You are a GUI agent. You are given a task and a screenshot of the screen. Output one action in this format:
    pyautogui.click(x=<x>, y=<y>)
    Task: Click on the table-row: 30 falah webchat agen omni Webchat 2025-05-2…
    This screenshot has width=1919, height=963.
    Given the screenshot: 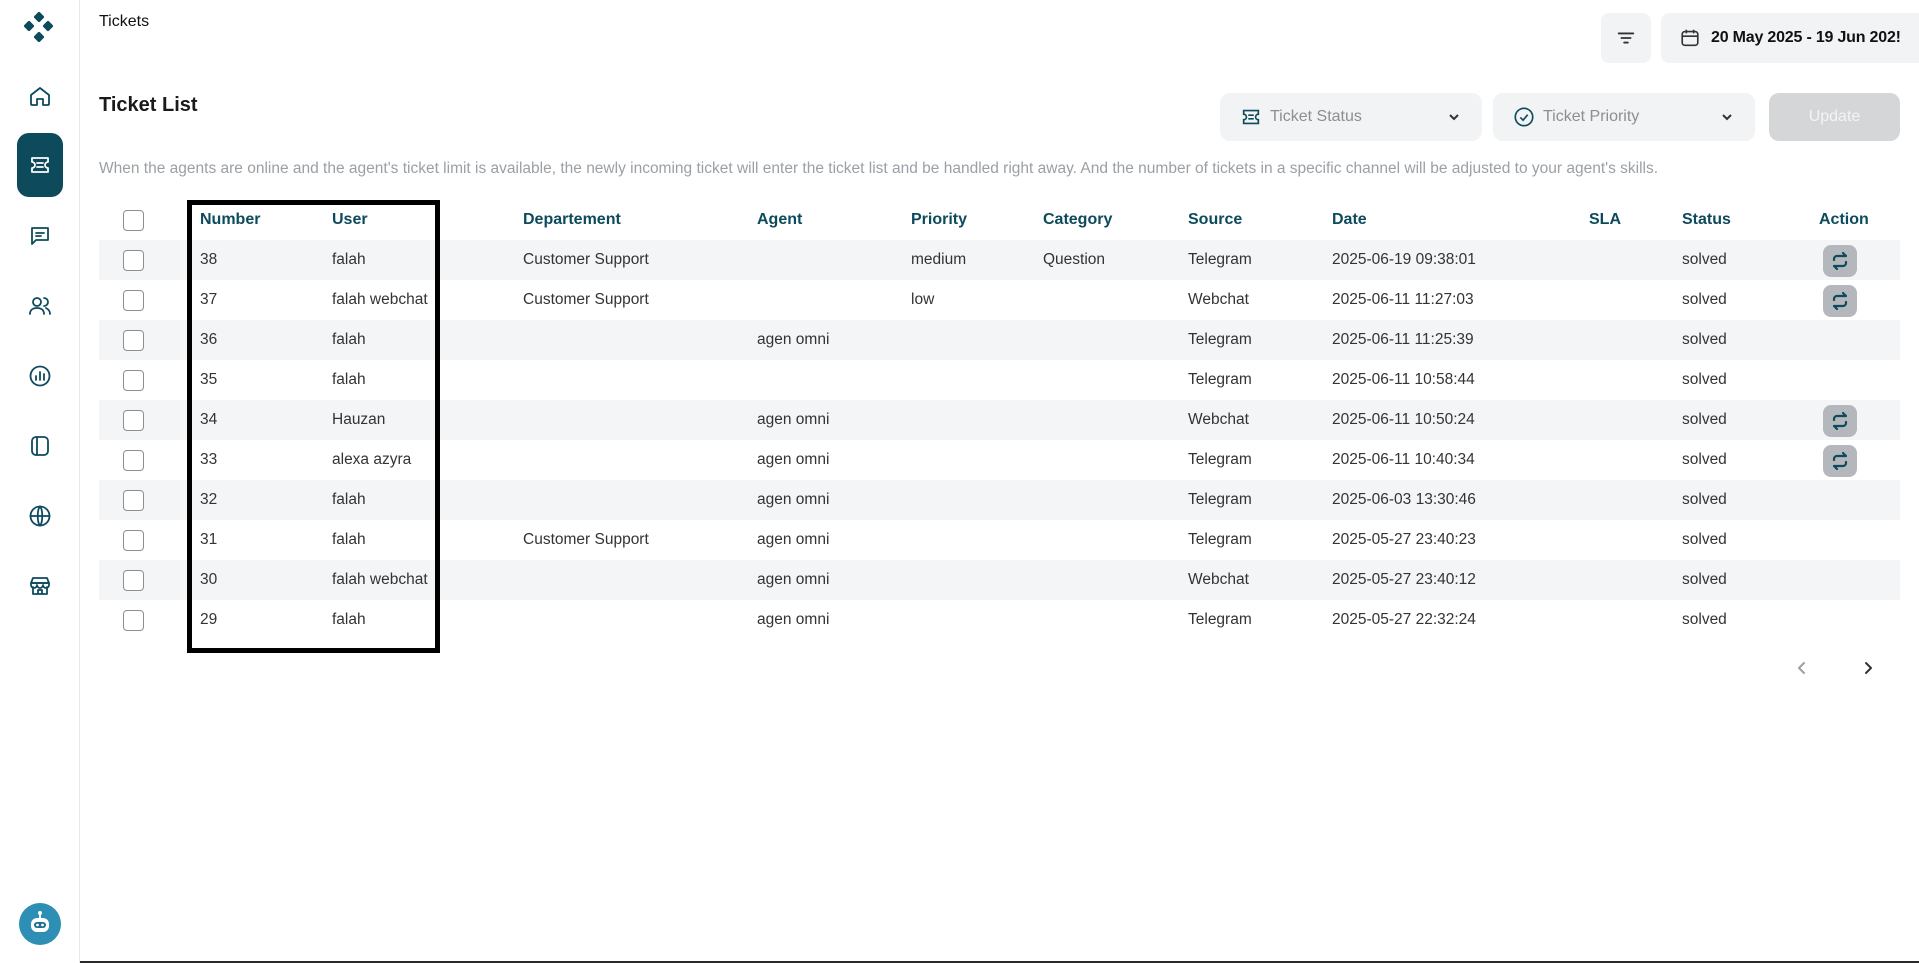 What is the action you would take?
    pyautogui.click(x=999, y=580)
    